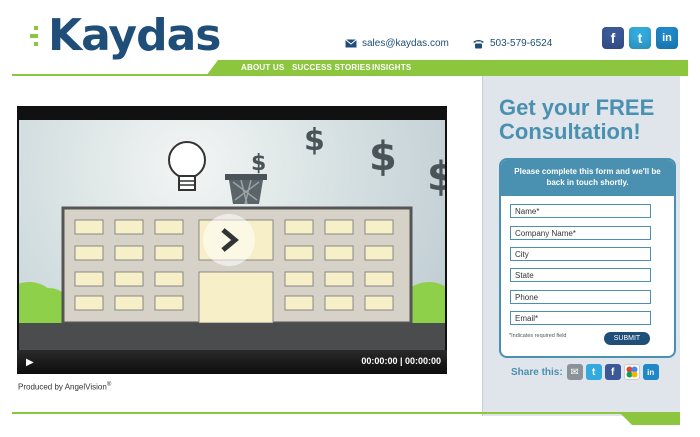 The height and width of the screenshot is (437, 700). Describe the element at coordinates (125, 36) in the screenshot. I see `kaydas-logo: Kaydas` at that location.